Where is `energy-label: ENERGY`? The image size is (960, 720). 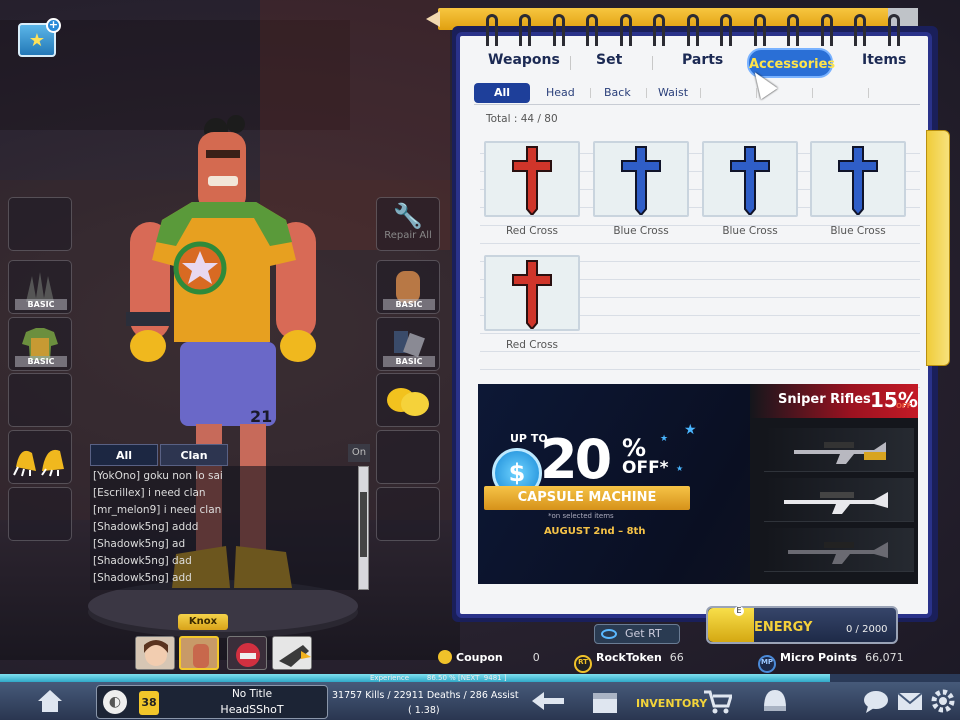
energy-label: ENERGY is located at coordinates (783, 627).